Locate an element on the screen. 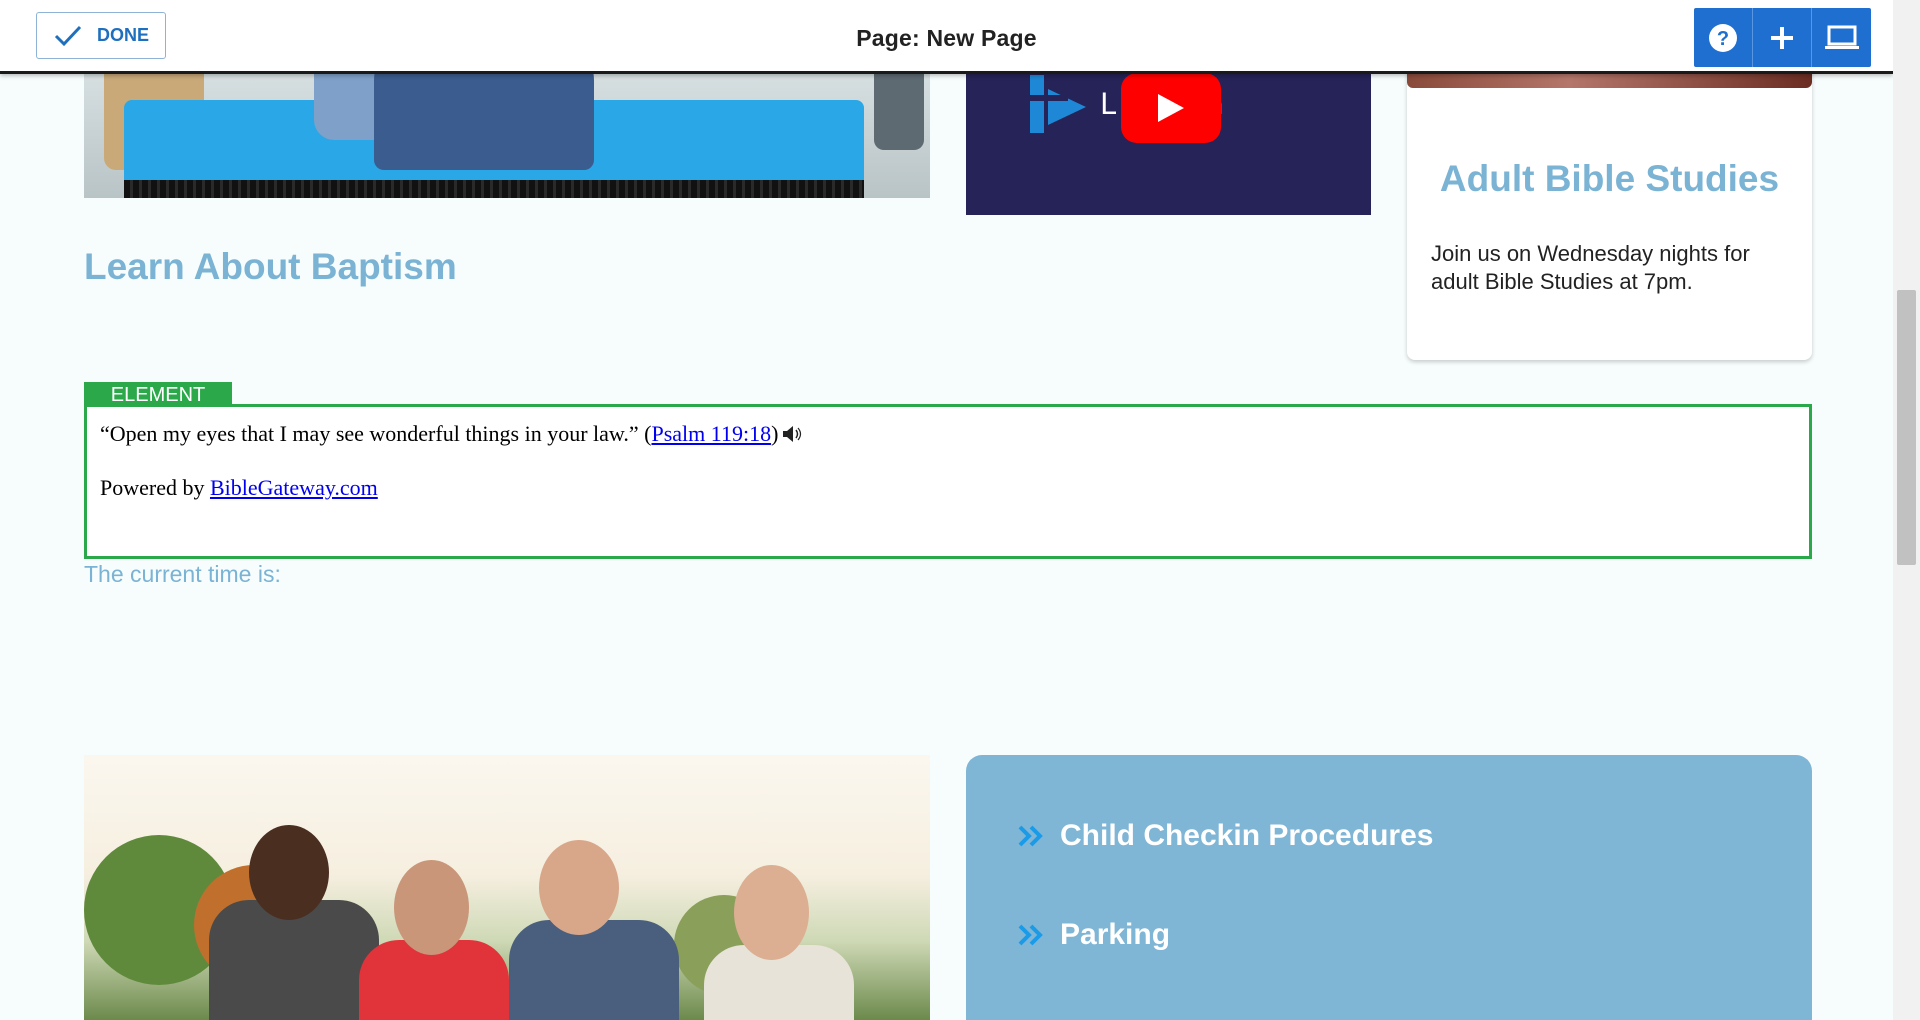  group-photo is located at coordinates (507, 887).